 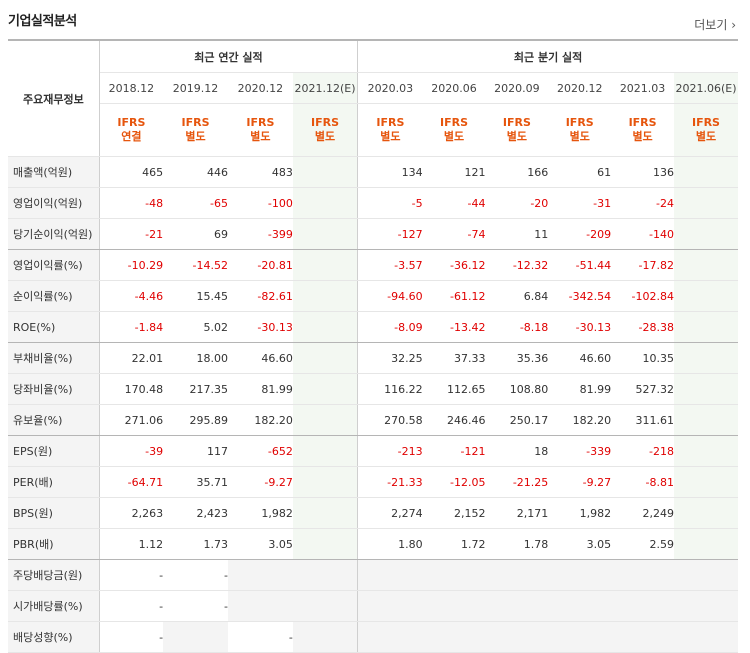 What do you see at coordinates (131, 203) in the screenshot?
I see `table-cell: -48` at bounding box center [131, 203].